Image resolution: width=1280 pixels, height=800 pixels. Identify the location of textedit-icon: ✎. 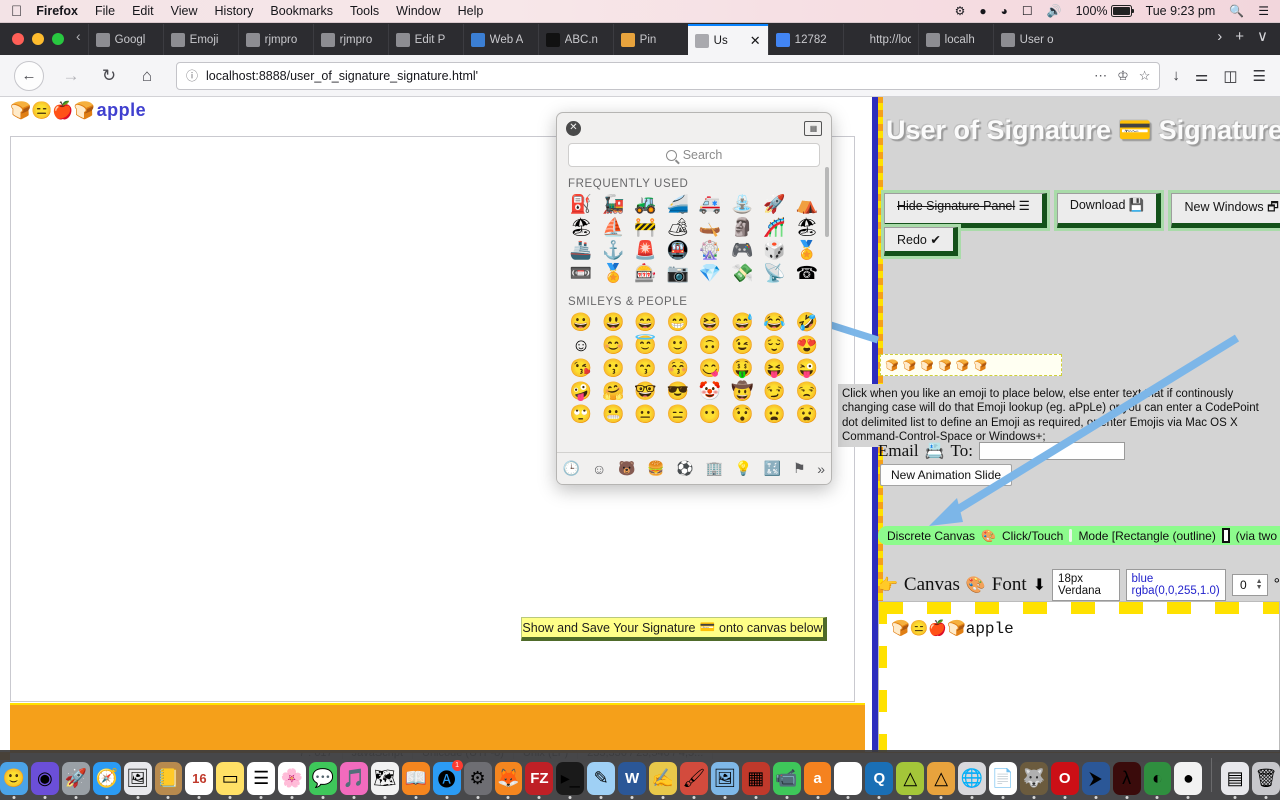
(601, 778).